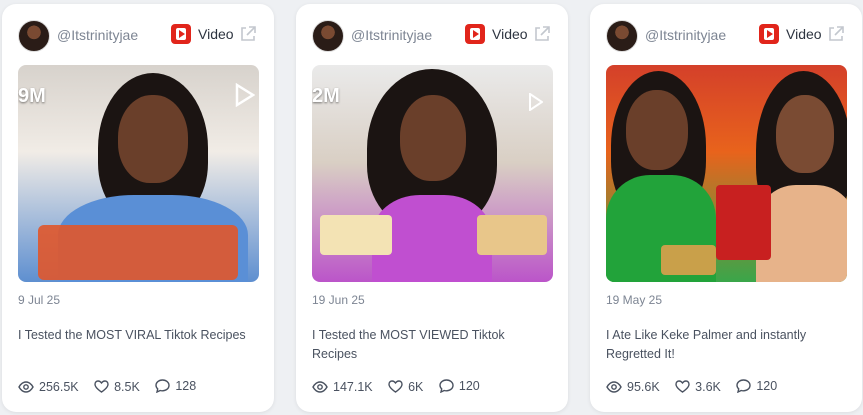 The height and width of the screenshot is (415, 863). Describe the element at coordinates (59, 387) in the screenshot. I see `views-count: 256.5K` at that location.